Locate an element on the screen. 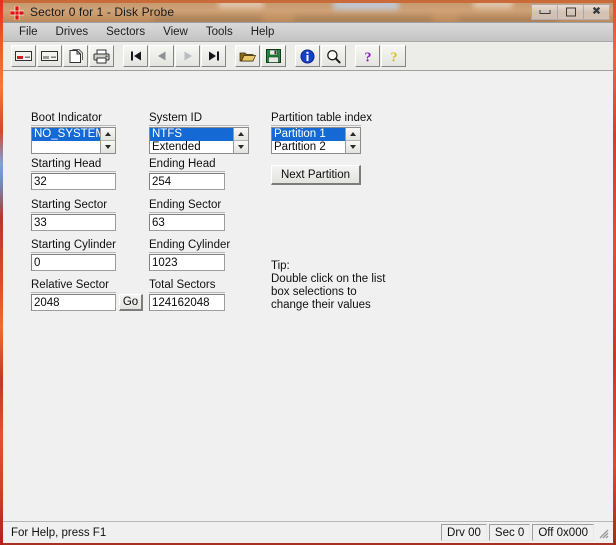 The width and height of the screenshot is (616, 545). toolbar-group-navigation is located at coordinates (175, 56).